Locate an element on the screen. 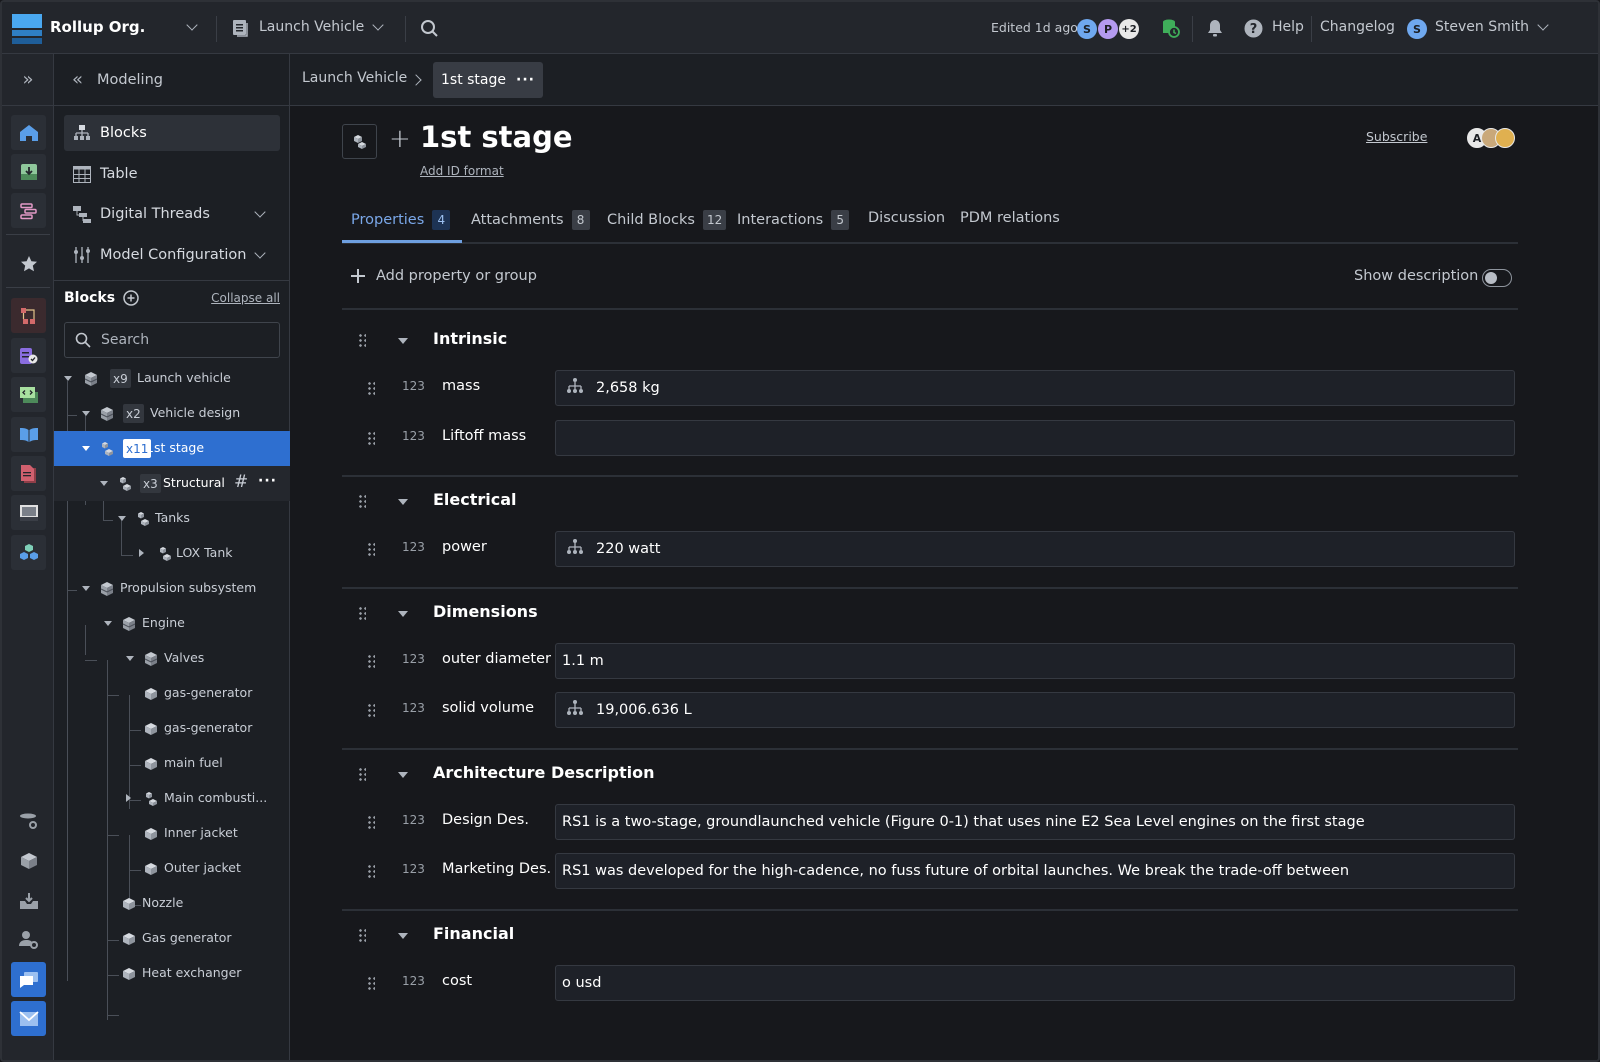  block-search is located at coordinates (172, 340).